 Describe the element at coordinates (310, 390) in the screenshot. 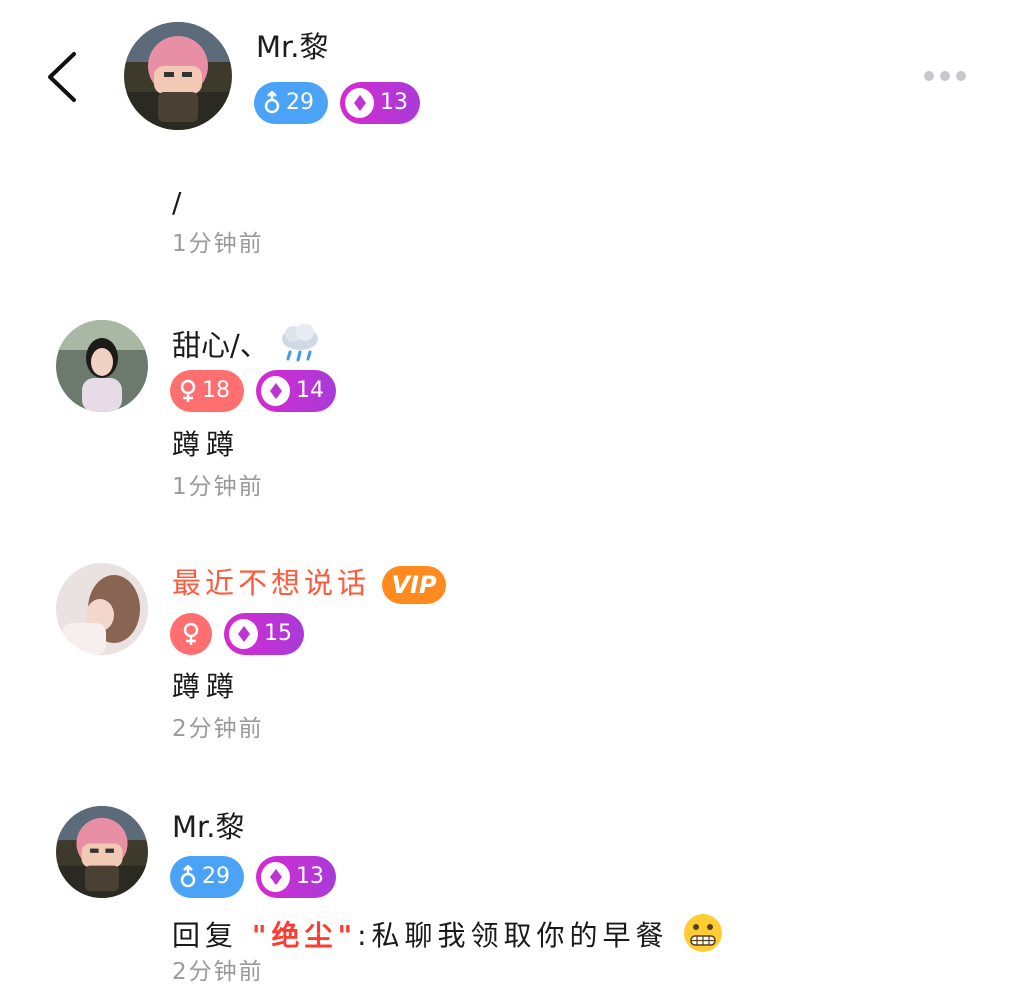

I see `level-value: 14` at that location.